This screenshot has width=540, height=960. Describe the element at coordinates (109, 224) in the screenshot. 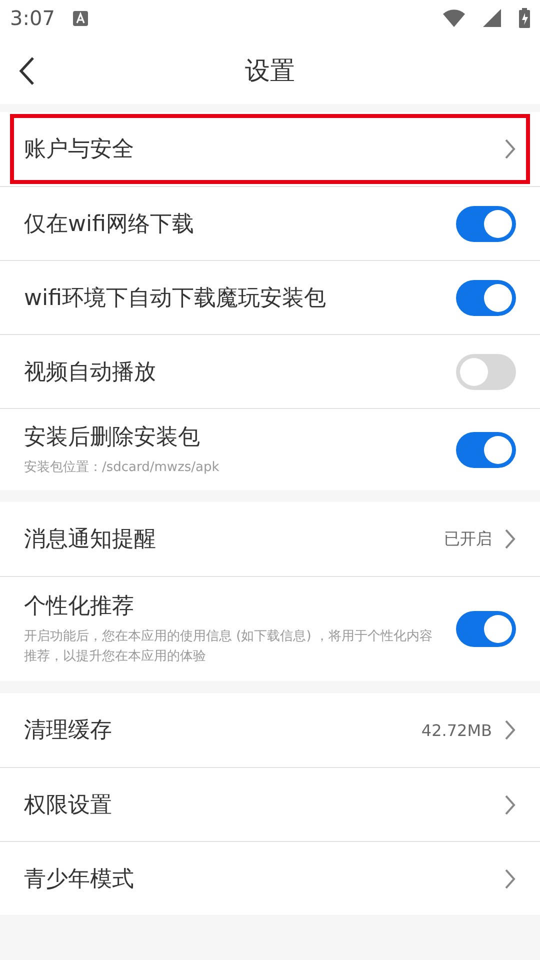

I see `setting-label: 仅在wifi网络下载` at that location.